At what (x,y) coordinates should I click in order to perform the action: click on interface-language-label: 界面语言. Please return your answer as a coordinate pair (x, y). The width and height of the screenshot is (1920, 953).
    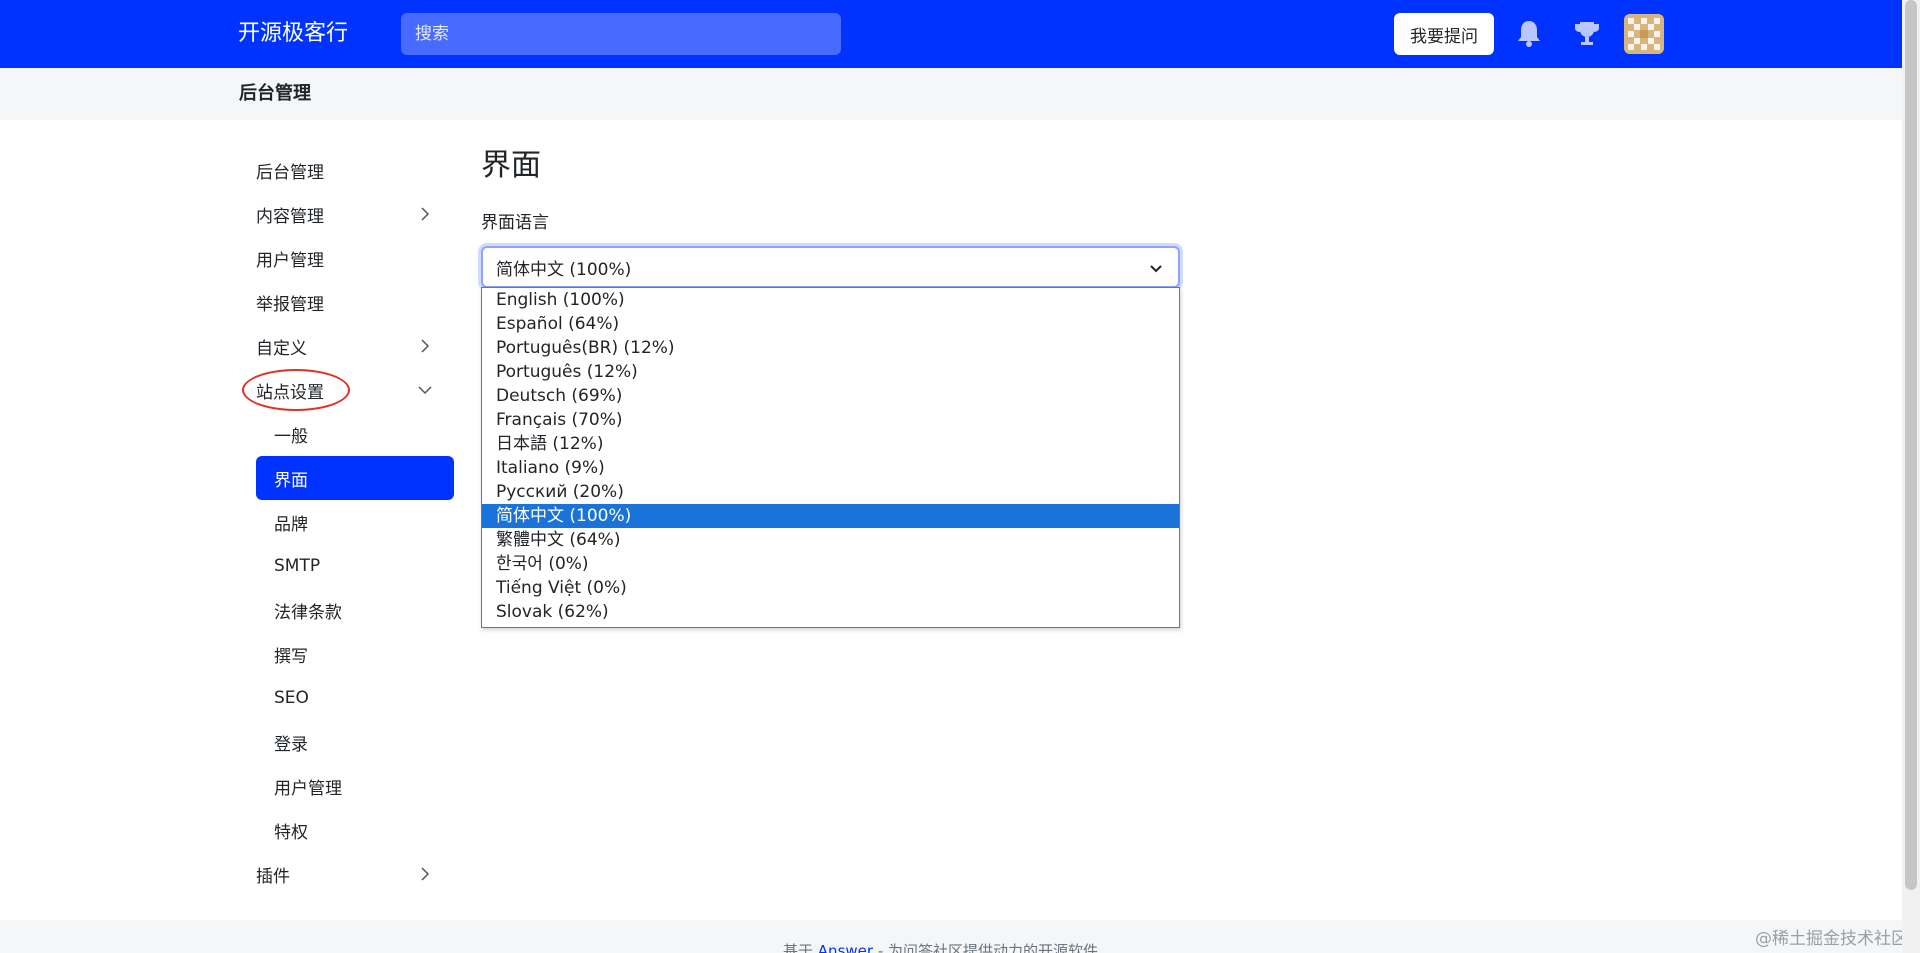
    Looking at the image, I should click on (515, 223).